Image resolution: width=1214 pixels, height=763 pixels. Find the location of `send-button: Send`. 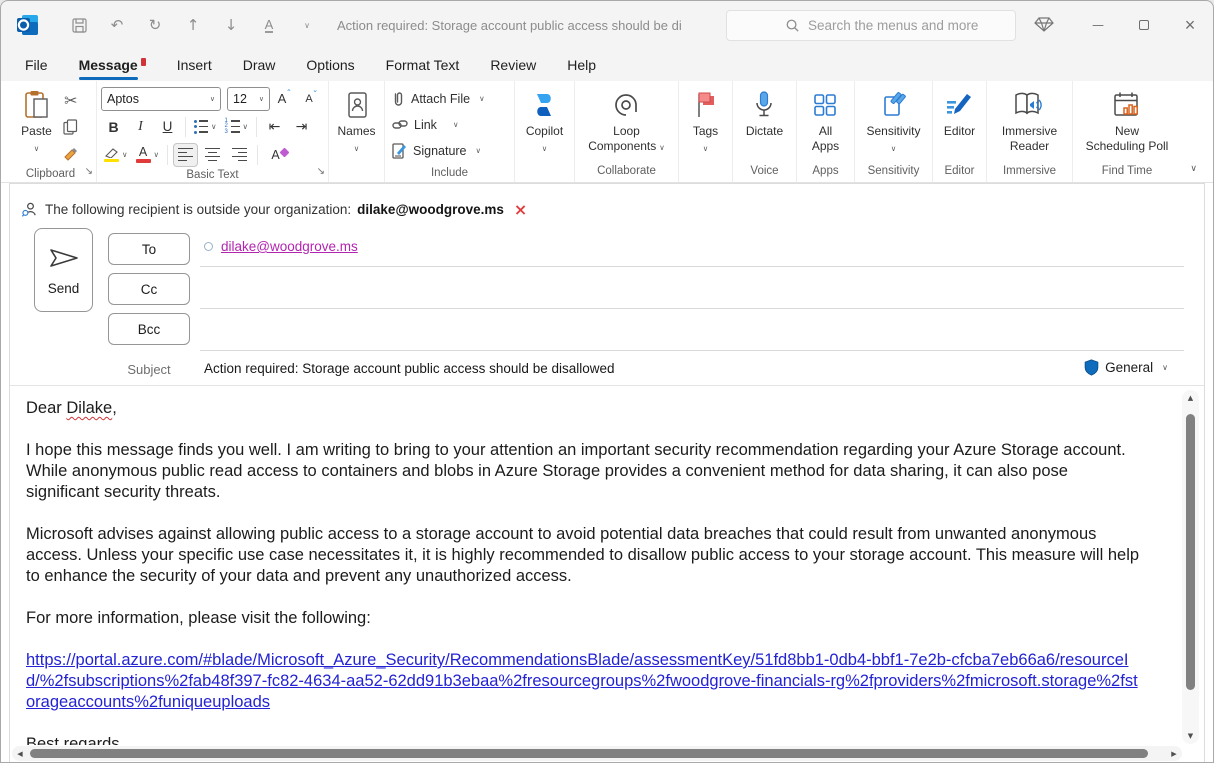

send-button: Send is located at coordinates (63, 270).